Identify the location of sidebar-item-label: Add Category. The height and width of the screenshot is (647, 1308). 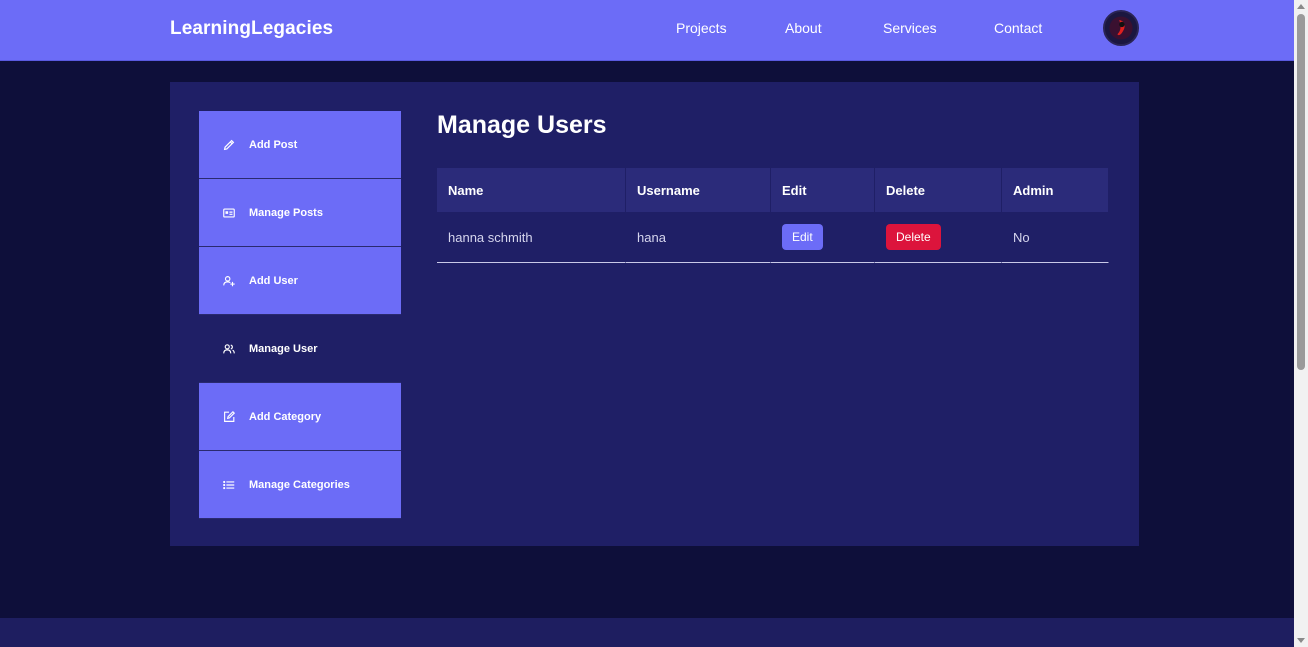
(285, 416).